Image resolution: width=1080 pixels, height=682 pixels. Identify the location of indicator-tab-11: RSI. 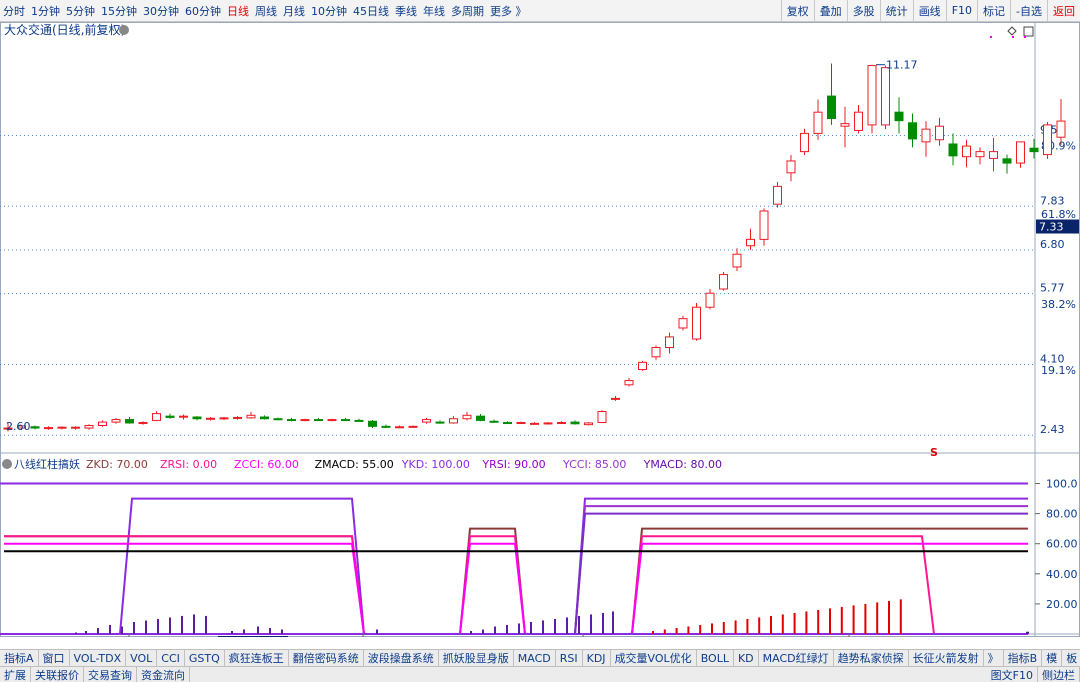
(569, 658).